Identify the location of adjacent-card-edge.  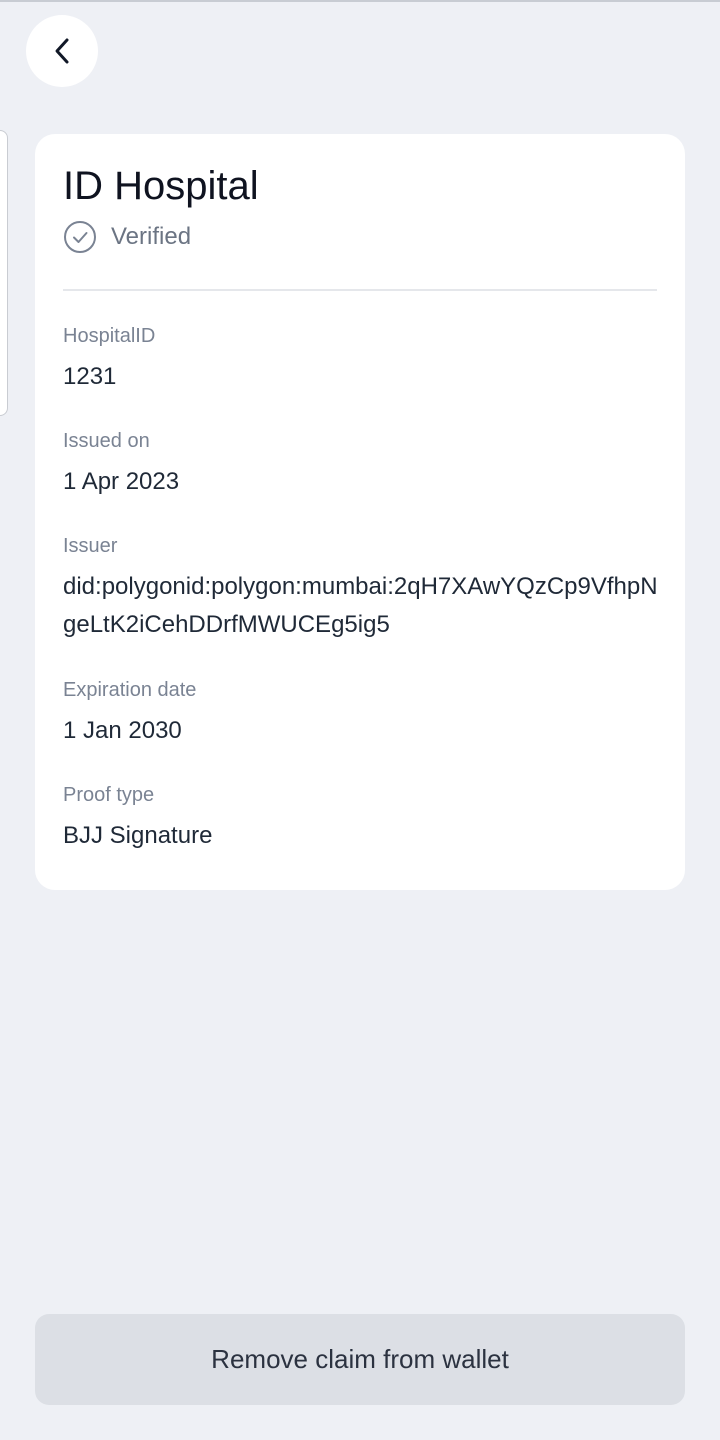
(4, 273).